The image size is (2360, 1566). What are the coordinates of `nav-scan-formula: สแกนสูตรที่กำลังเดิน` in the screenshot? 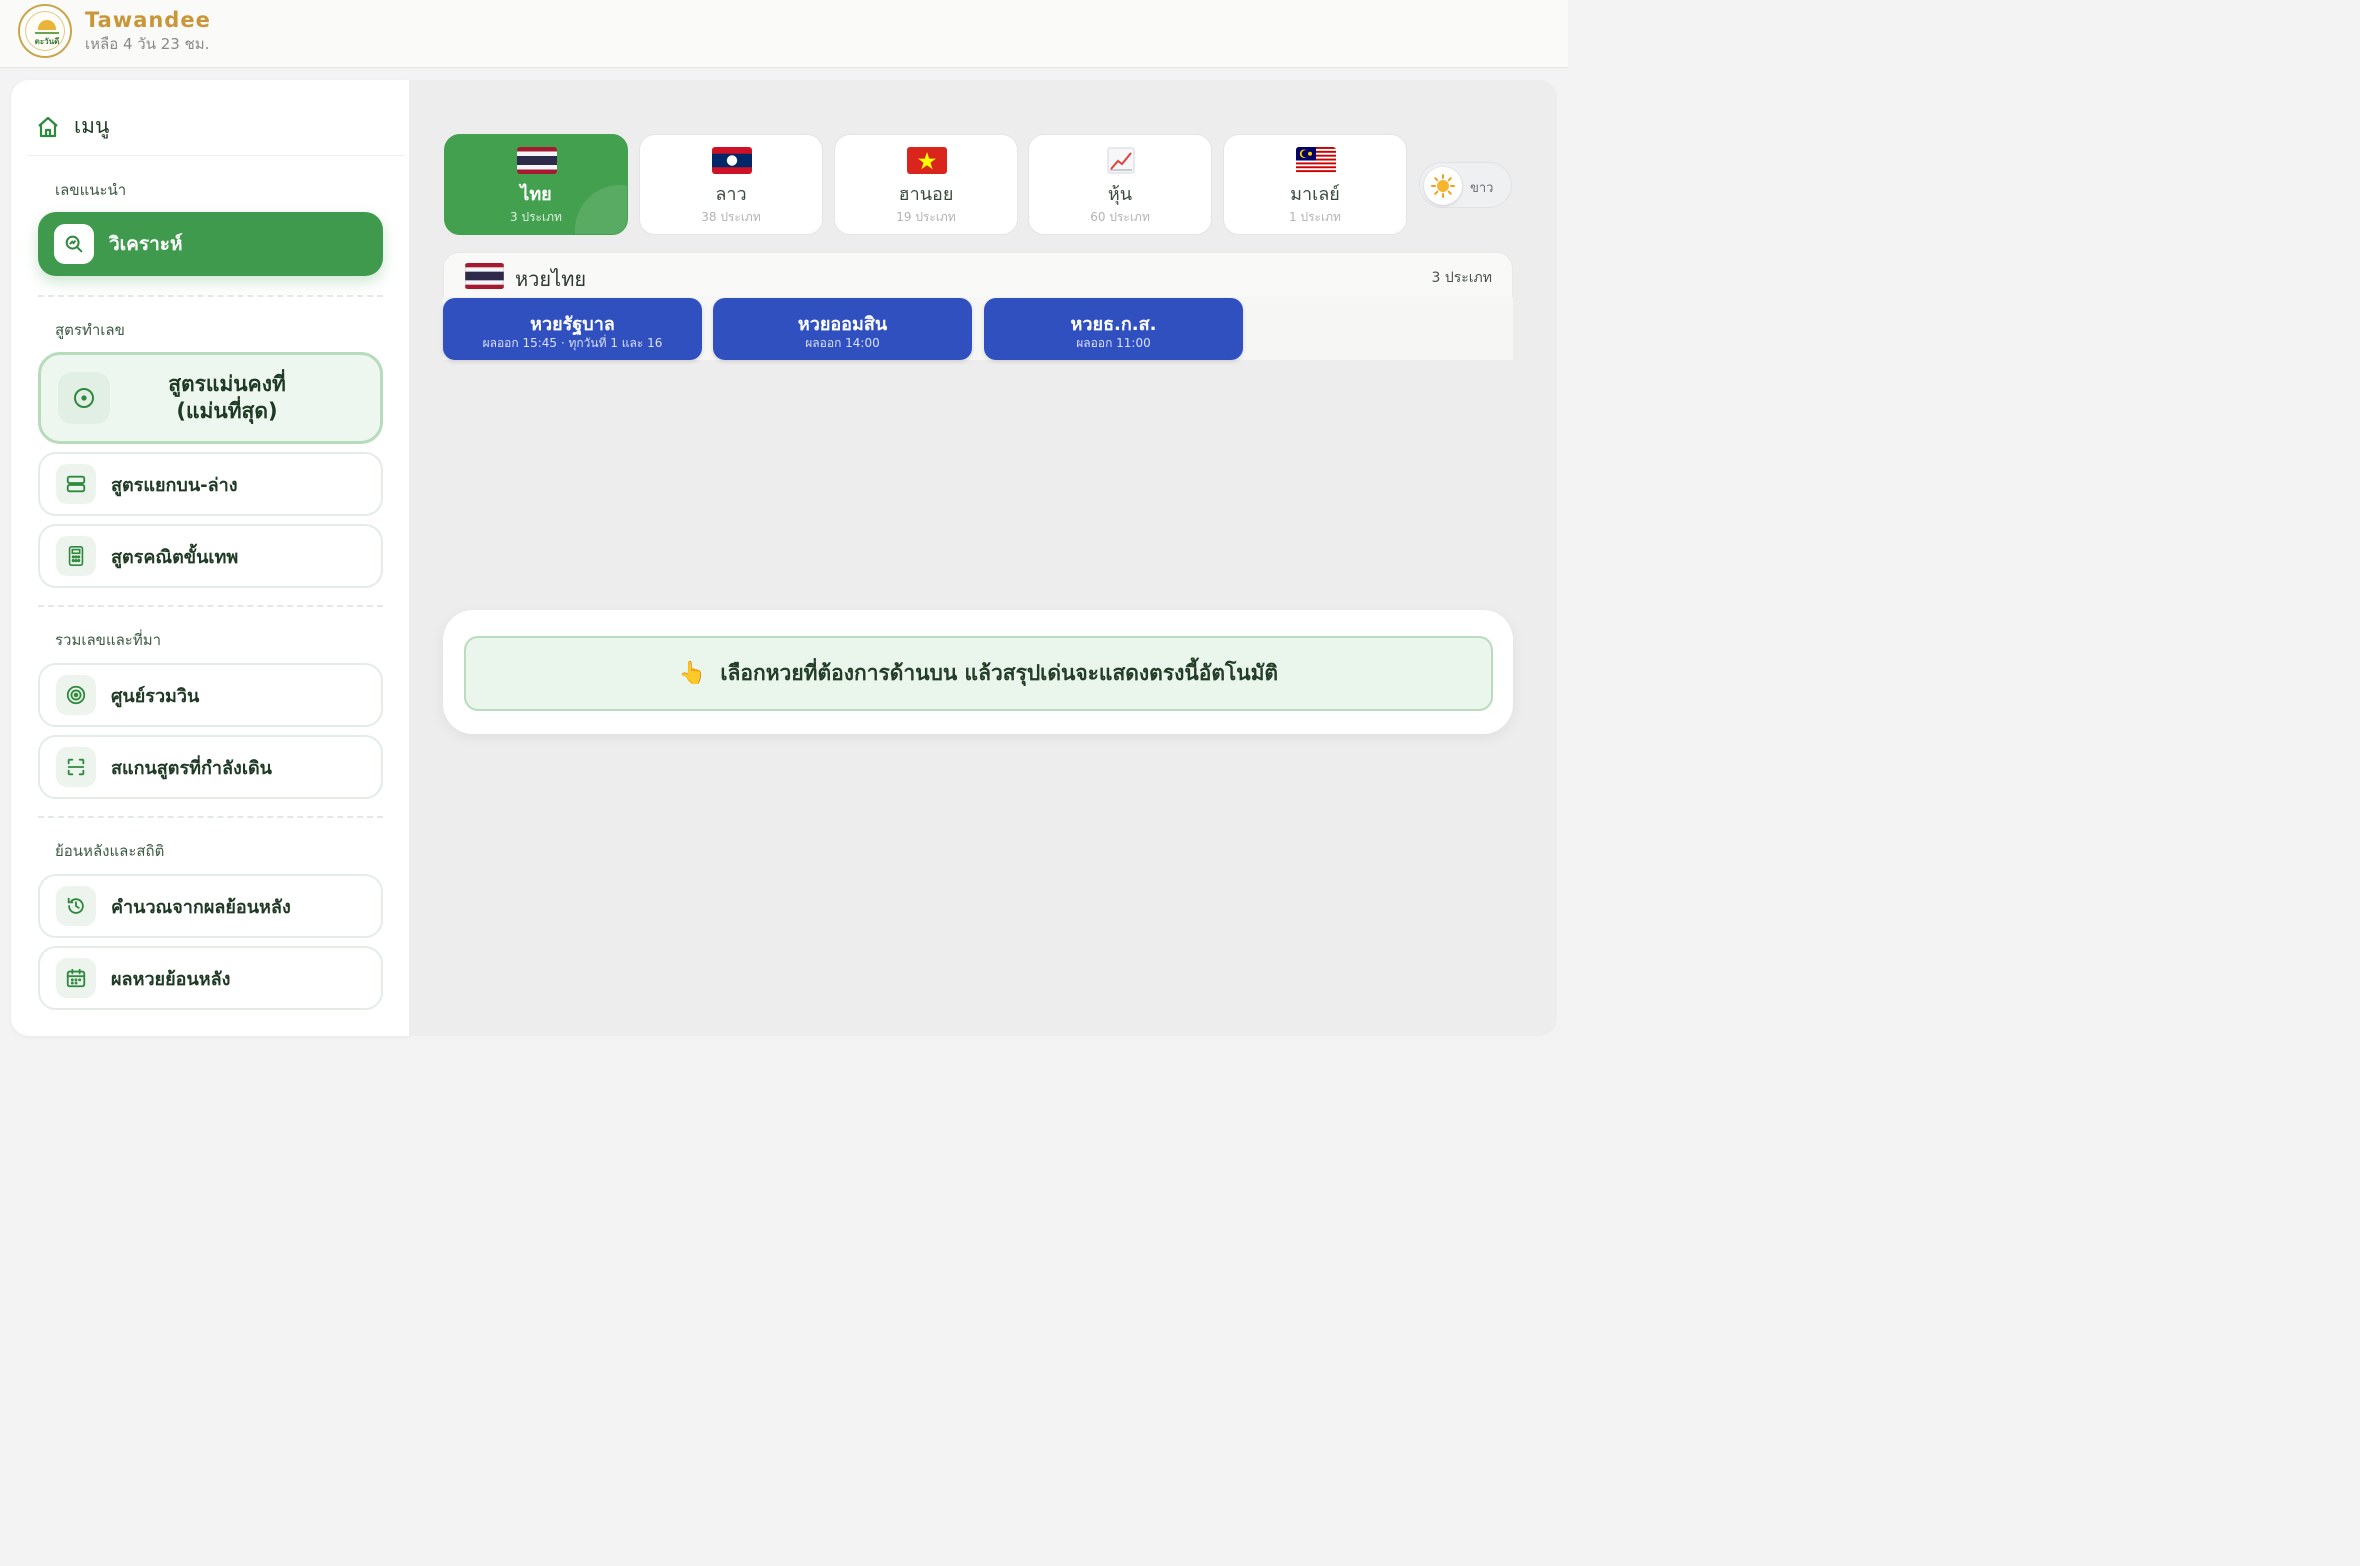 It's located at (210, 767).